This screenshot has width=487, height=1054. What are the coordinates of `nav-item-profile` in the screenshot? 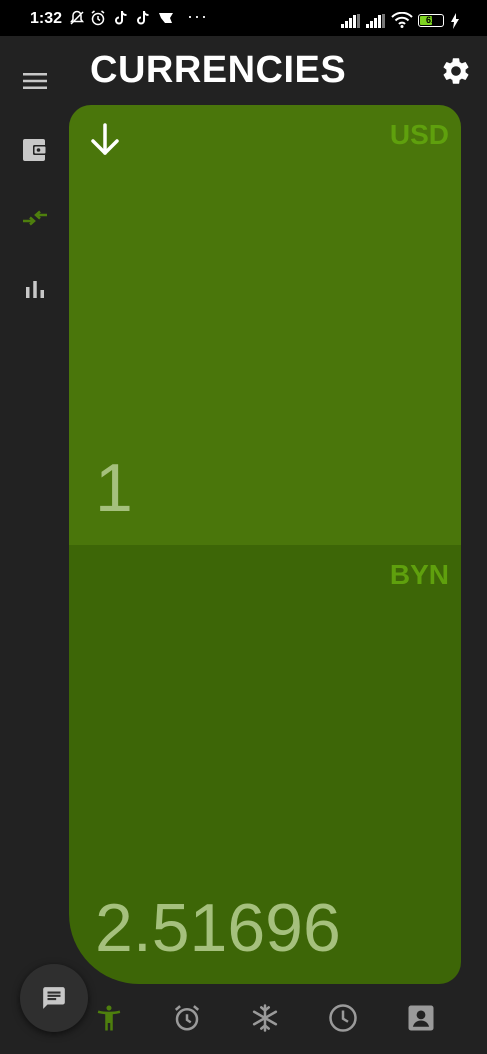 It's located at (421, 1018).